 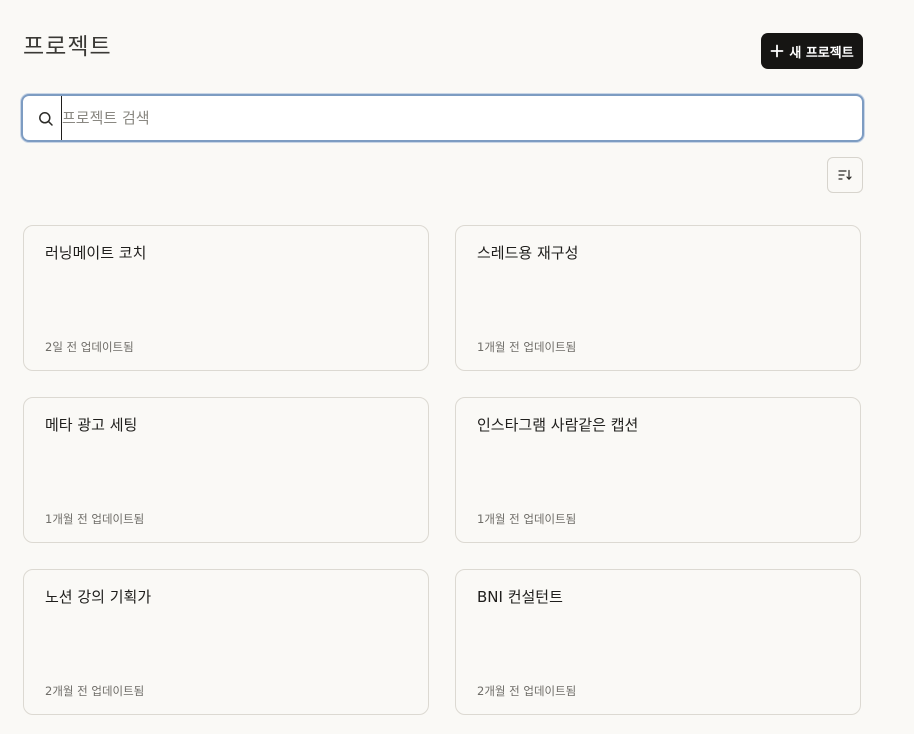 I want to click on new-project-button: 새 프로젝트, so click(x=812, y=51).